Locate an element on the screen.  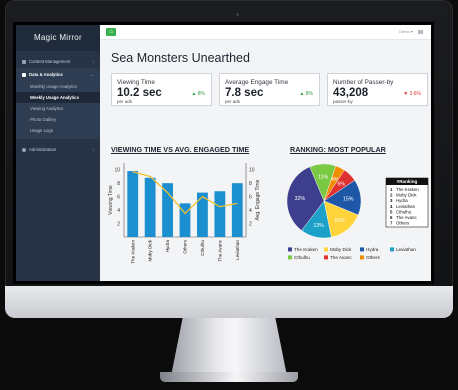
app-logo: Magic Mirror is located at coordinates (58, 38).